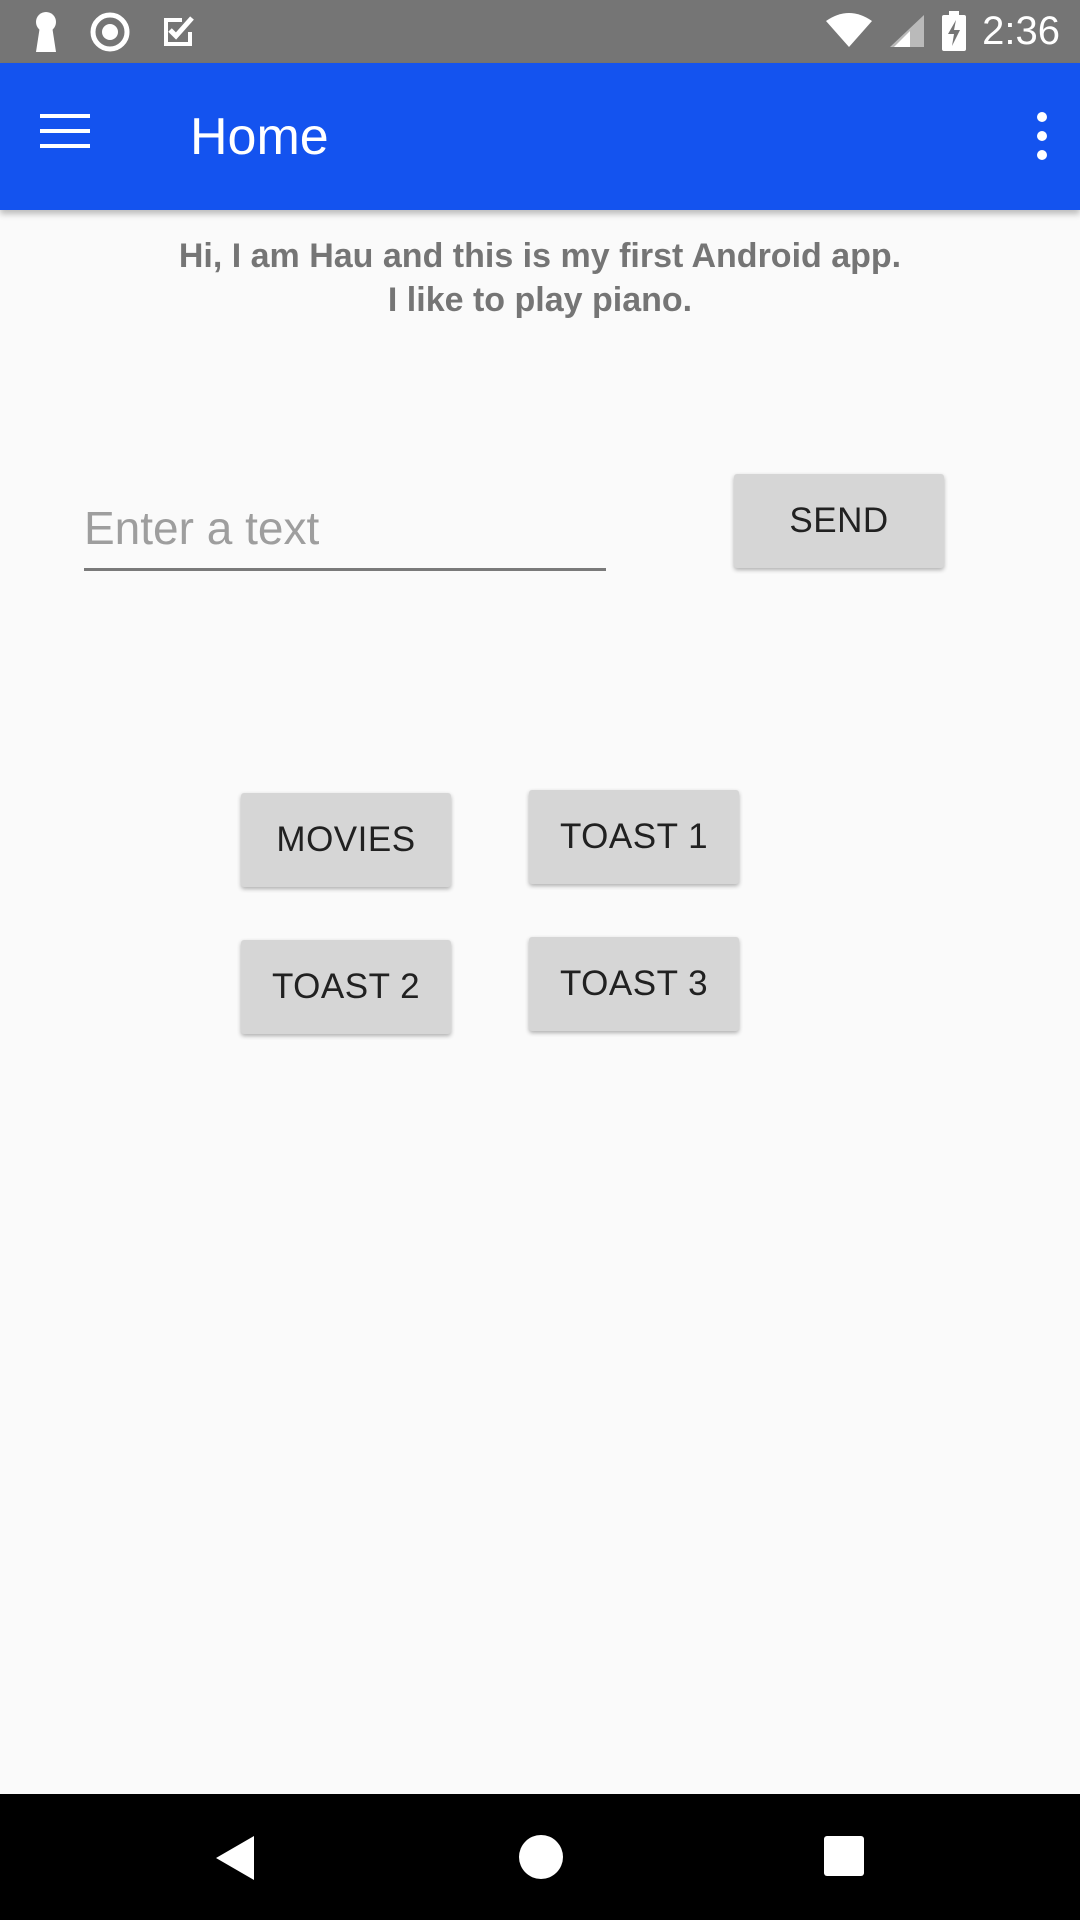  Describe the element at coordinates (110, 32) in the screenshot. I see `record-icon` at that location.